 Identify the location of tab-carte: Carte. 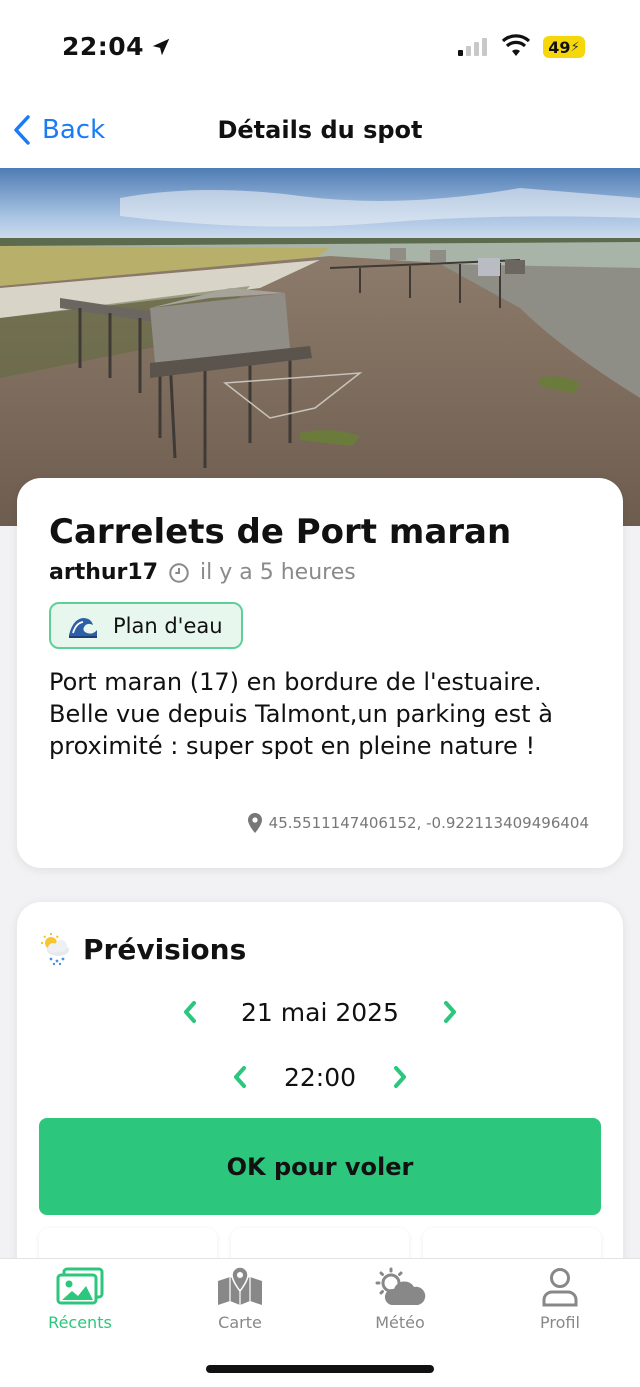
(240, 1299).